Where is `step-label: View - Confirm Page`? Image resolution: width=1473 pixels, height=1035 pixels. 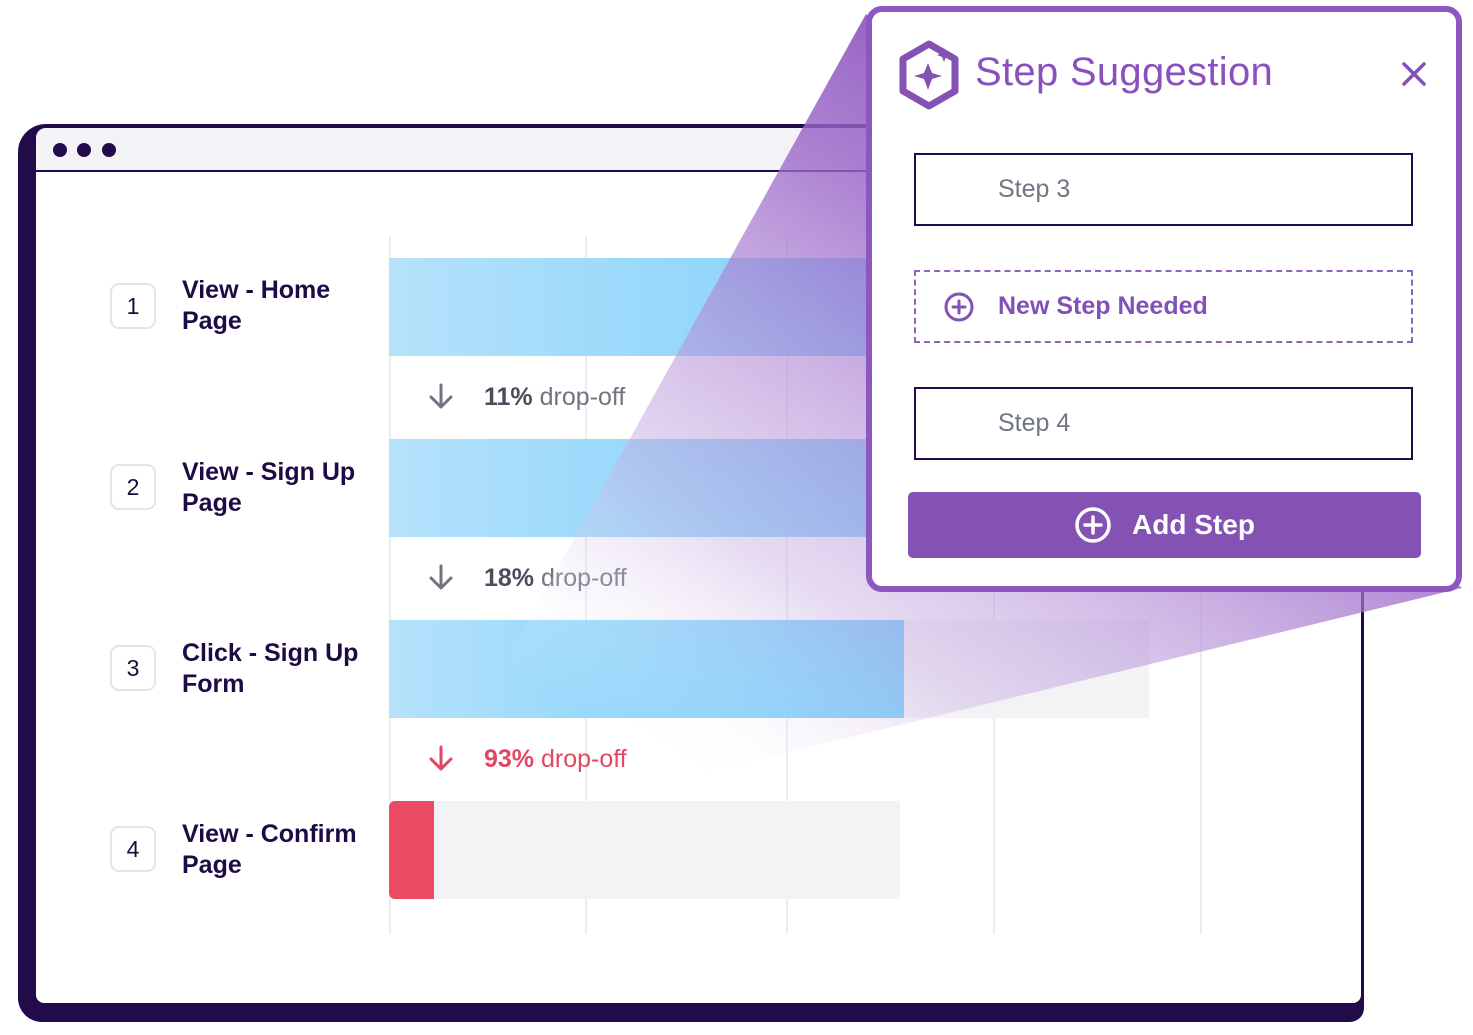
step-label: View - Confirm Page is located at coordinates (269, 849).